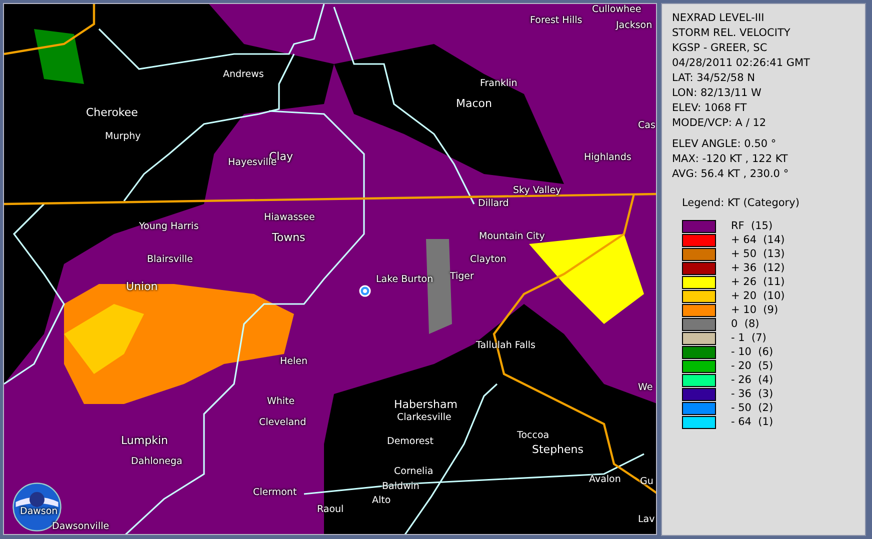  What do you see at coordinates (426, 404) in the screenshot?
I see `county-label: Habersham` at bounding box center [426, 404].